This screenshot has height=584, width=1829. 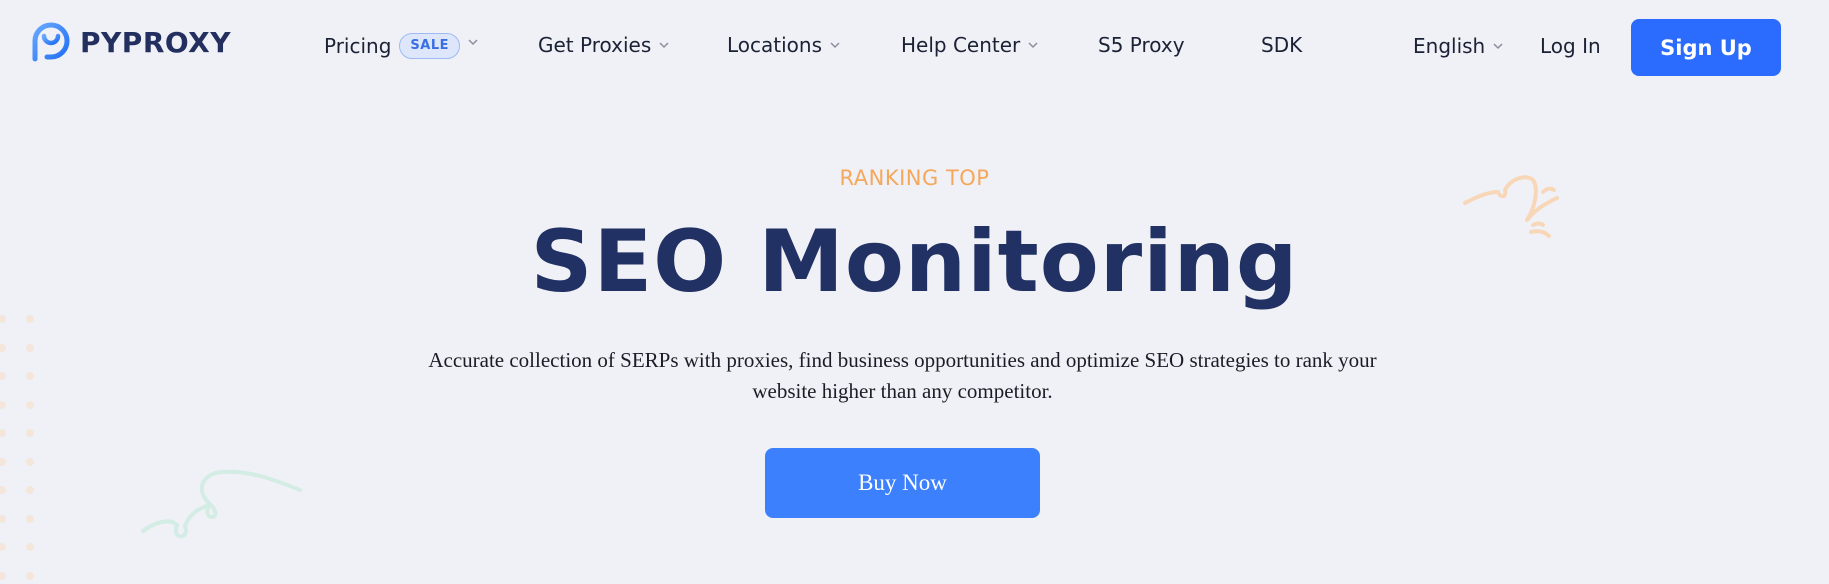 I want to click on nav-sdk: SDK, so click(x=1281, y=45).